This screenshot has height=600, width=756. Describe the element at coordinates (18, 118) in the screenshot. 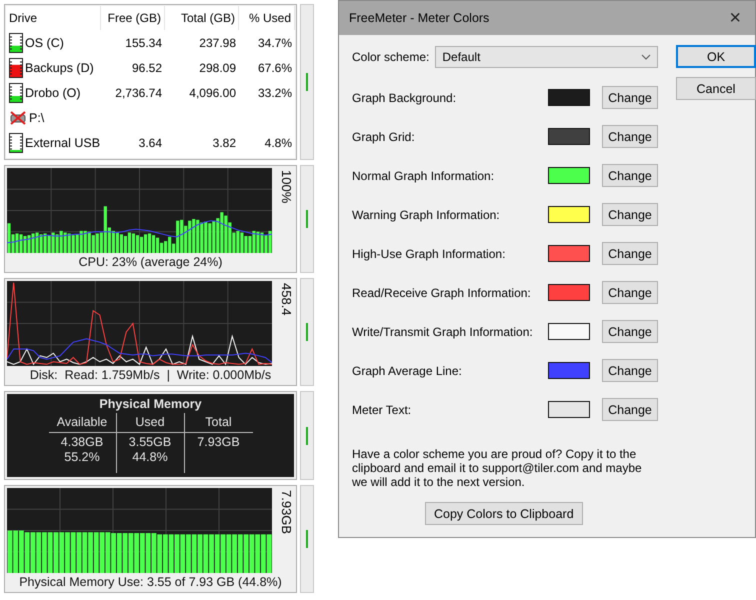

I see `disconnected-drive-icon` at that location.